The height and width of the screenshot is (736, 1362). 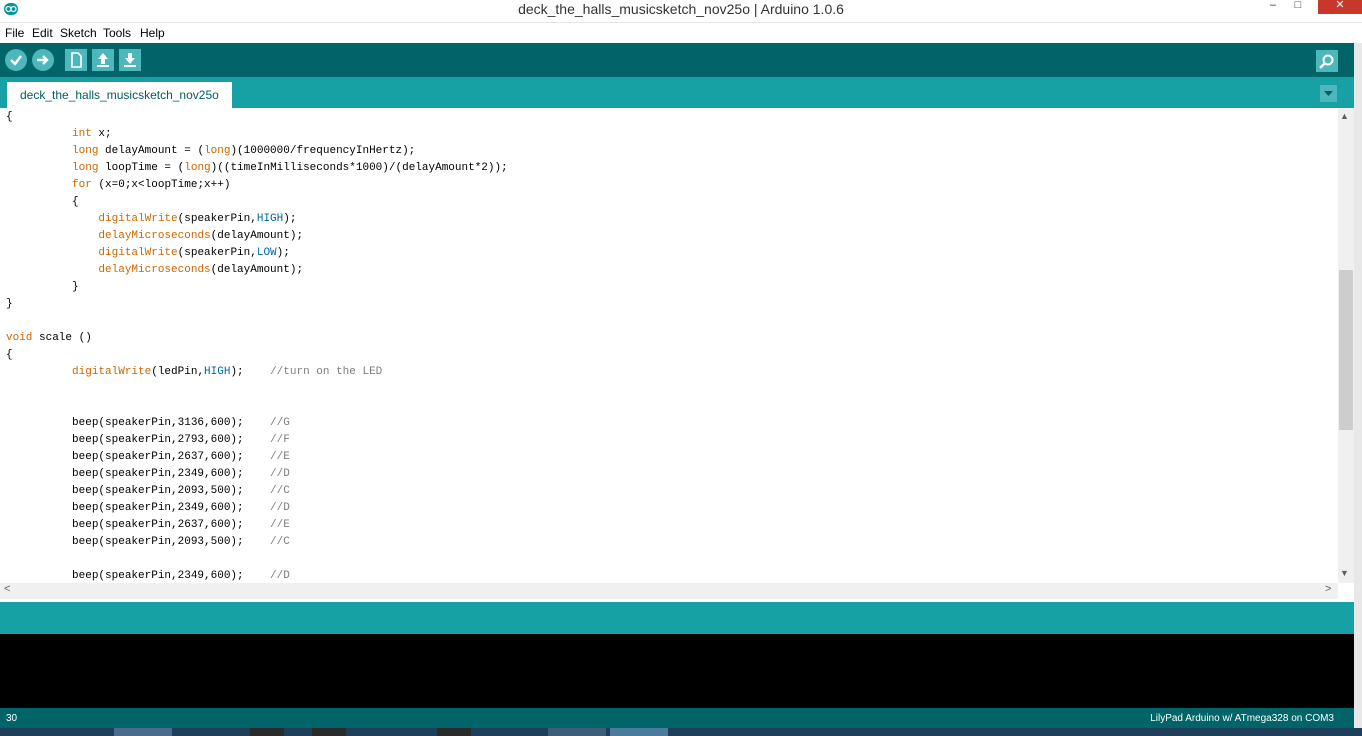 What do you see at coordinates (280, 525) in the screenshot?
I see `code-token: //E` at bounding box center [280, 525].